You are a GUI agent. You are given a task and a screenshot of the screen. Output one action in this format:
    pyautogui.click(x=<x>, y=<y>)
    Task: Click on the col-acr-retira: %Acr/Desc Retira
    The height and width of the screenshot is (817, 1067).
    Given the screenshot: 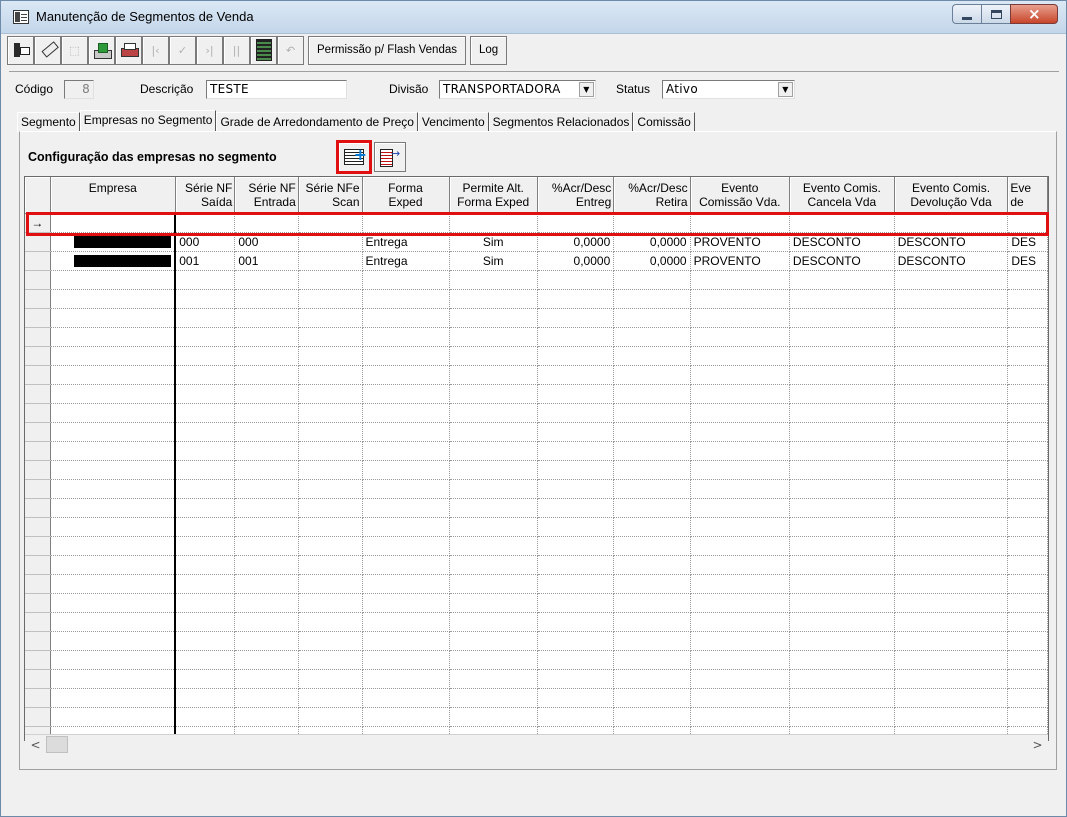 What is the action you would take?
    pyautogui.click(x=652, y=195)
    